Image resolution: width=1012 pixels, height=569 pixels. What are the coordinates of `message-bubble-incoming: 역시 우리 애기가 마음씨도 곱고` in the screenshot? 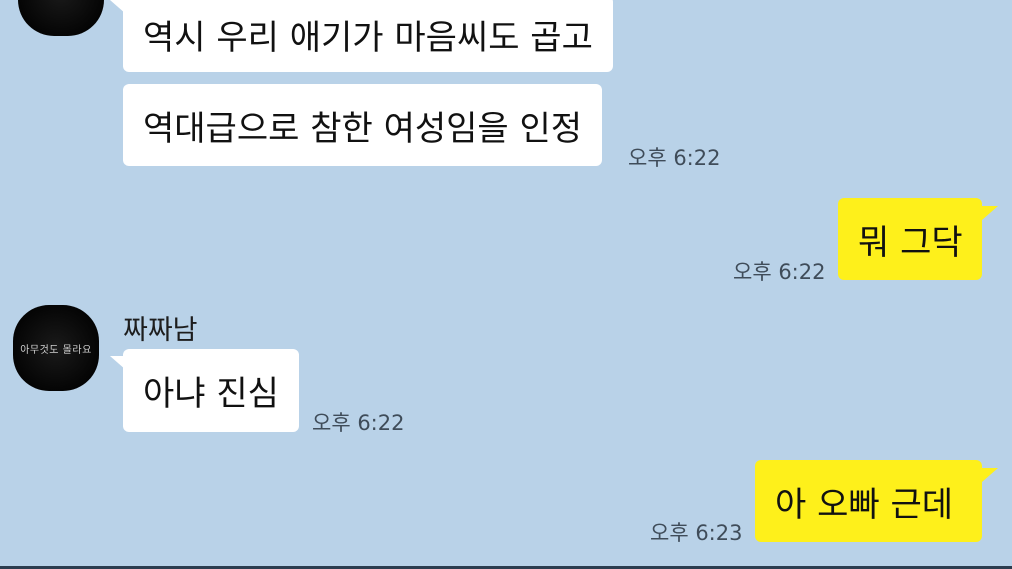 It's located at (368, 36).